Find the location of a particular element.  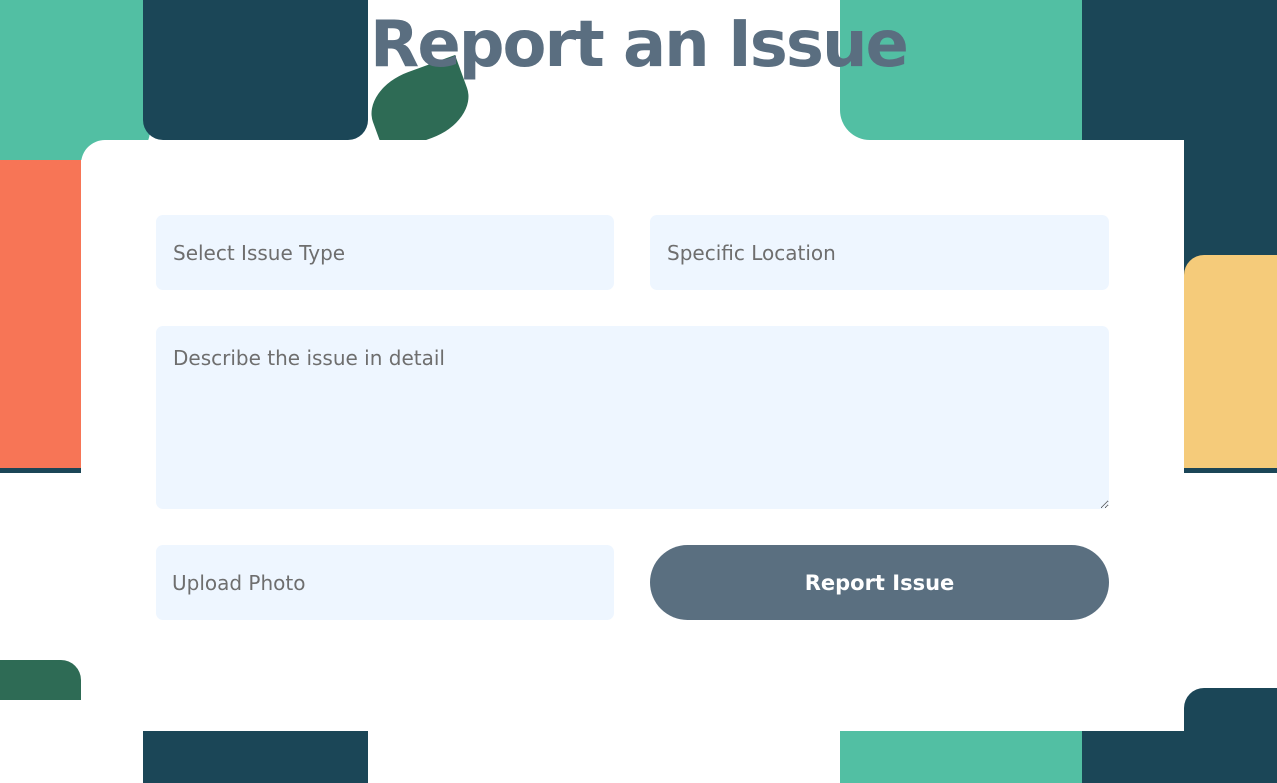

report-issue-button: Report Issue is located at coordinates (879, 582).